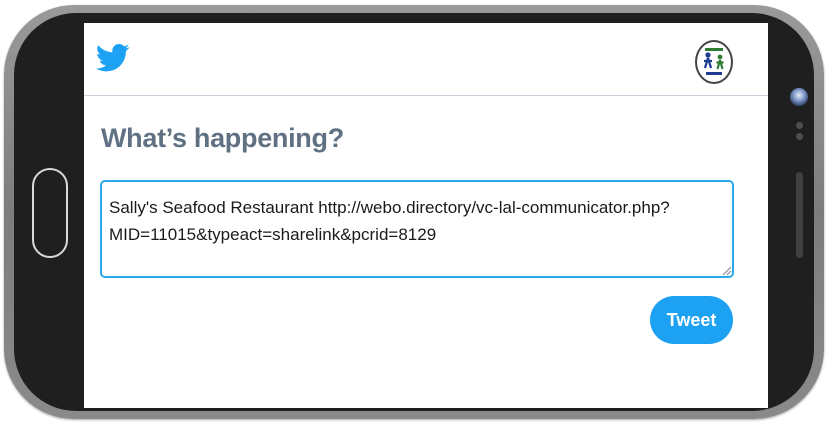 The image size is (828, 423). I want to click on avatar-logo-icon, so click(714, 62).